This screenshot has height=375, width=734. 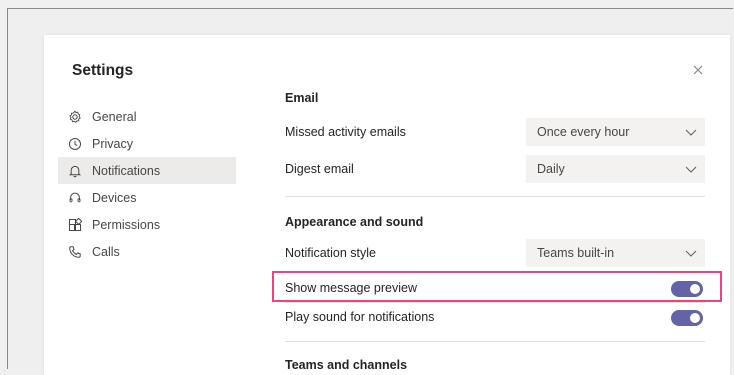 What do you see at coordinates (687, 318) in the screenshot?
I see `play-sound-toggle` at bounding box center [687, 318].